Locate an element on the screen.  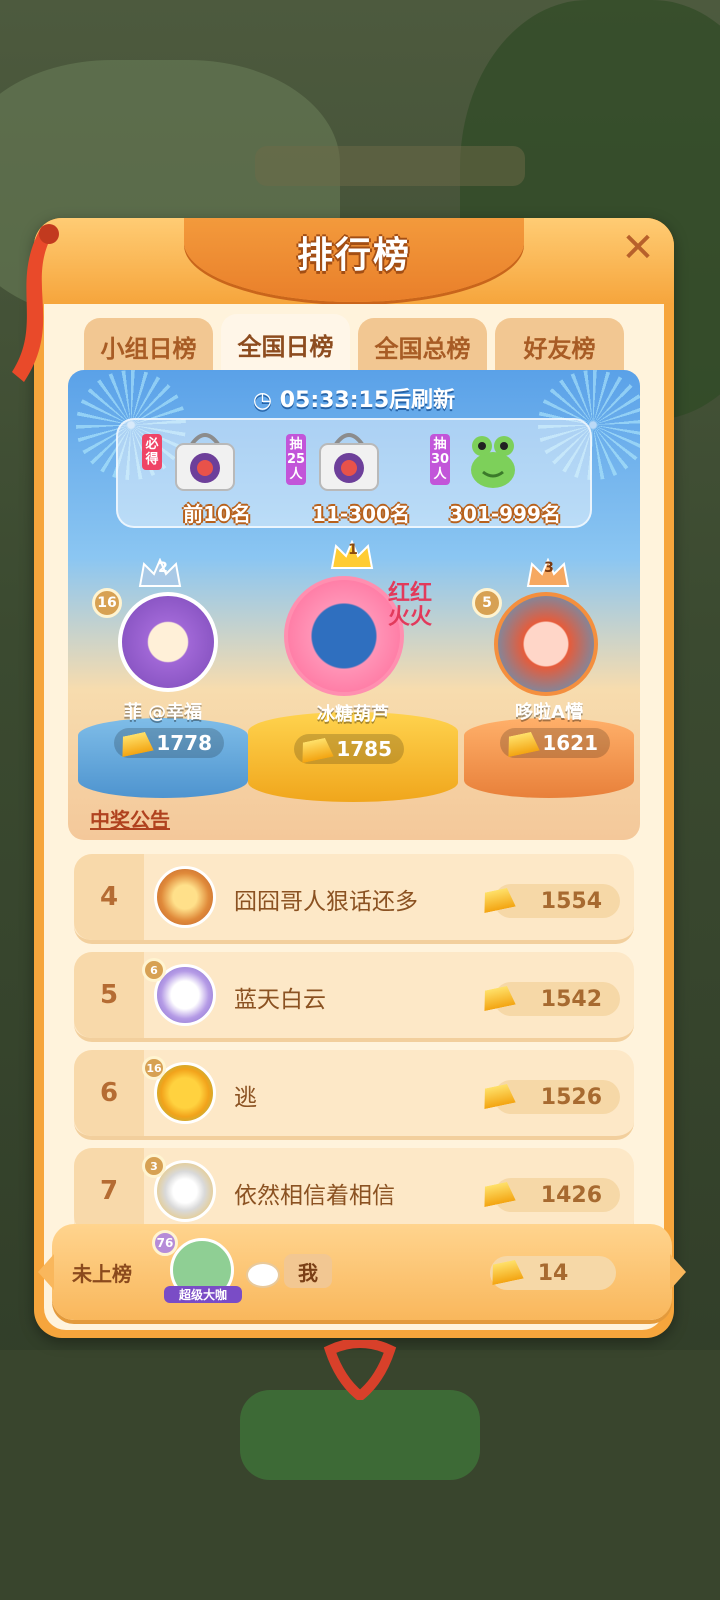
rank-number: 6 is located at coordinates (109, 1093).